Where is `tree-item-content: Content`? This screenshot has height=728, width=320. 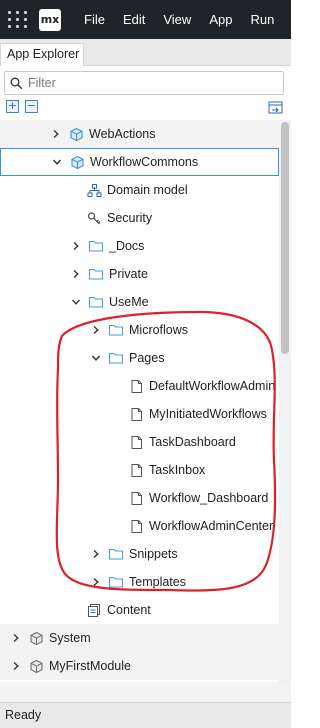 tree-item-content: Content is located at coordinates (139, 610).